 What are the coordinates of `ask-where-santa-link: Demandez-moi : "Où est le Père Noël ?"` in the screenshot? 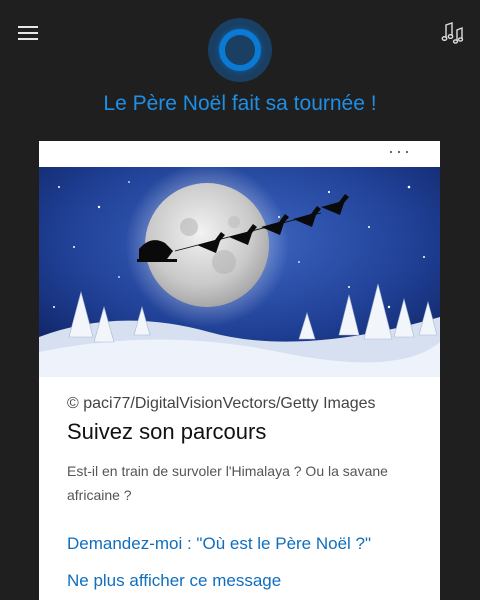 It's located at (219, 544).